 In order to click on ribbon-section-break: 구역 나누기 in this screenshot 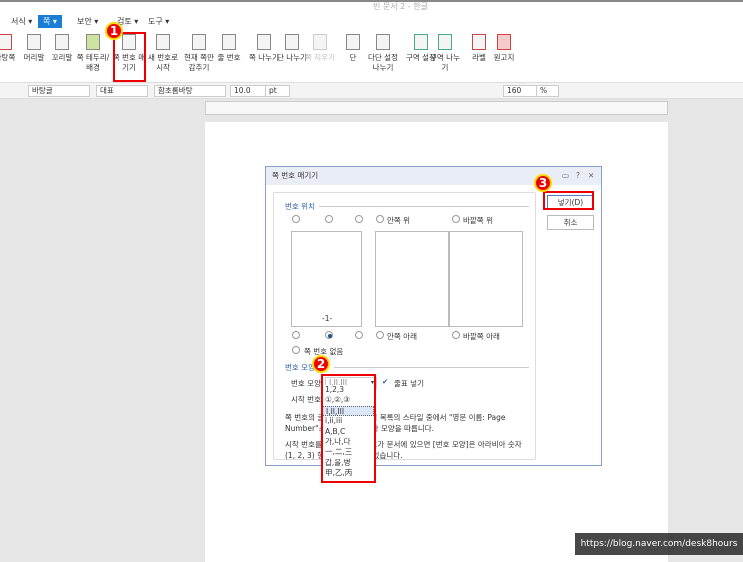, I will do `click(445, 53)`.